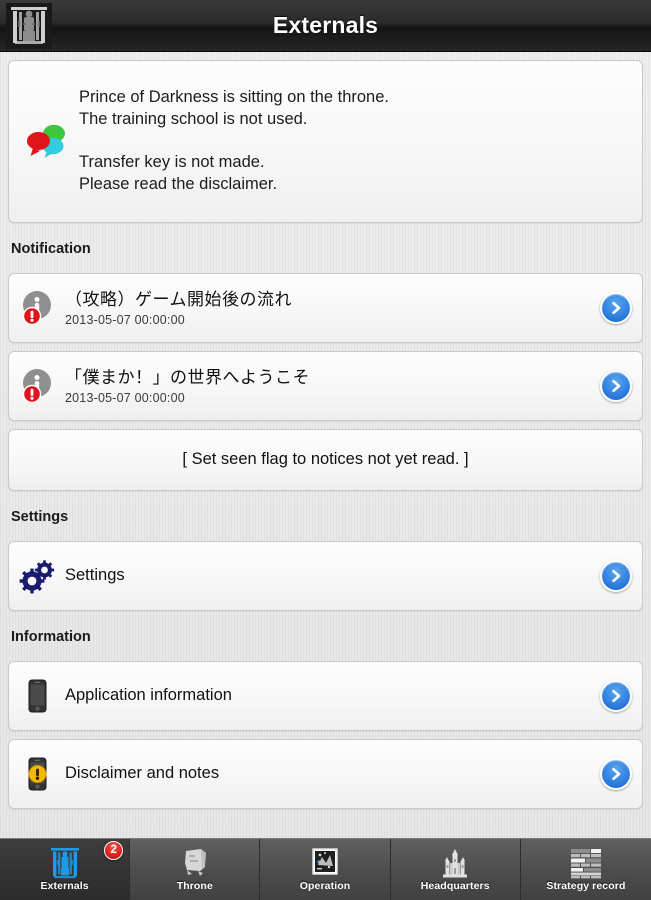 The height and width of the screenshot is (900, 651). What do you see at coordinates (586, 886) in the screenshot?
I see `tab-label-strategy-record: Strategy record` at bounding box center [586, 886].